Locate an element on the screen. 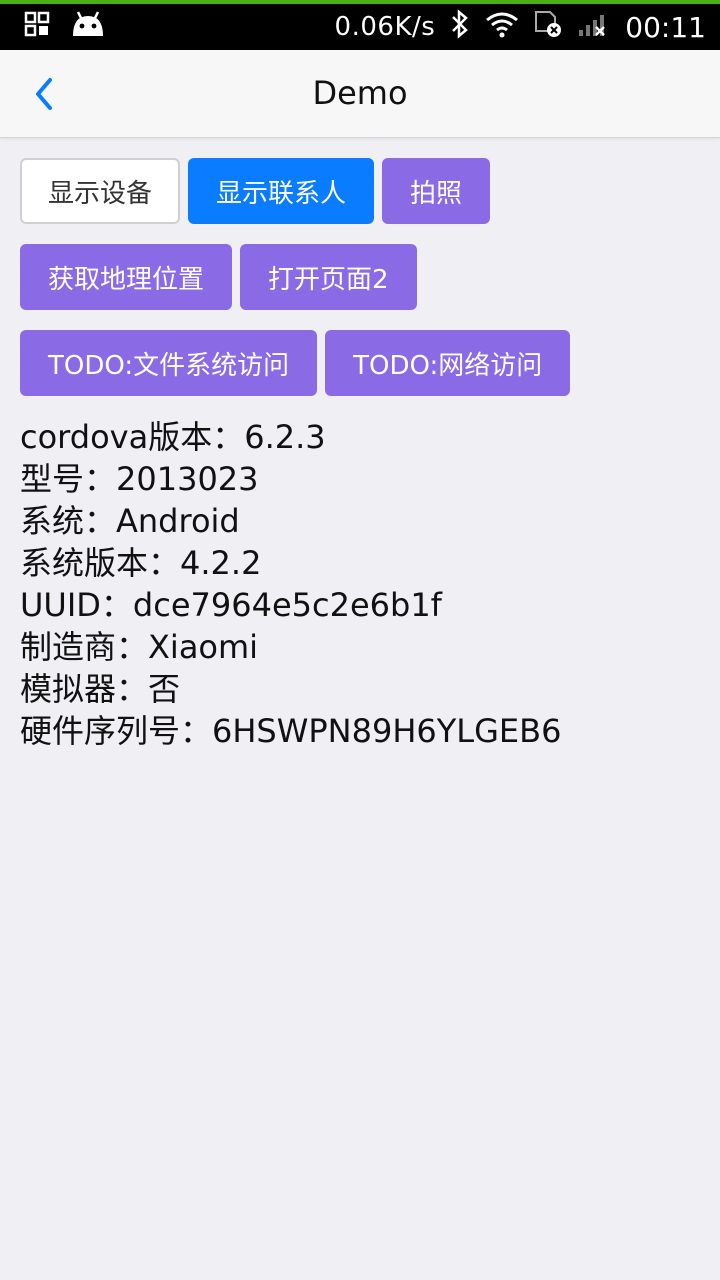  wifi-icon is located at coordinates (502, 27).